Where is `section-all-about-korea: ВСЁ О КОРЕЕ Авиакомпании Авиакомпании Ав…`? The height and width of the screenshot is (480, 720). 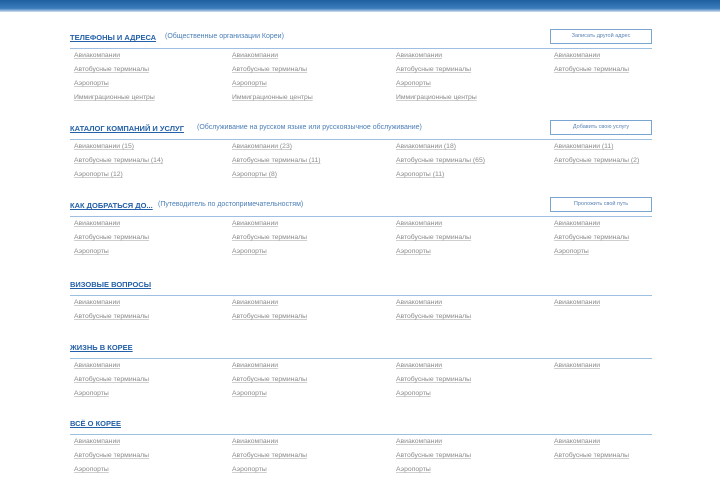 section-all-about-korea: ВСЁ О КОРЕЕ Авиакомпании Авиакомпании Ав… is located at coordinates (361, 446).